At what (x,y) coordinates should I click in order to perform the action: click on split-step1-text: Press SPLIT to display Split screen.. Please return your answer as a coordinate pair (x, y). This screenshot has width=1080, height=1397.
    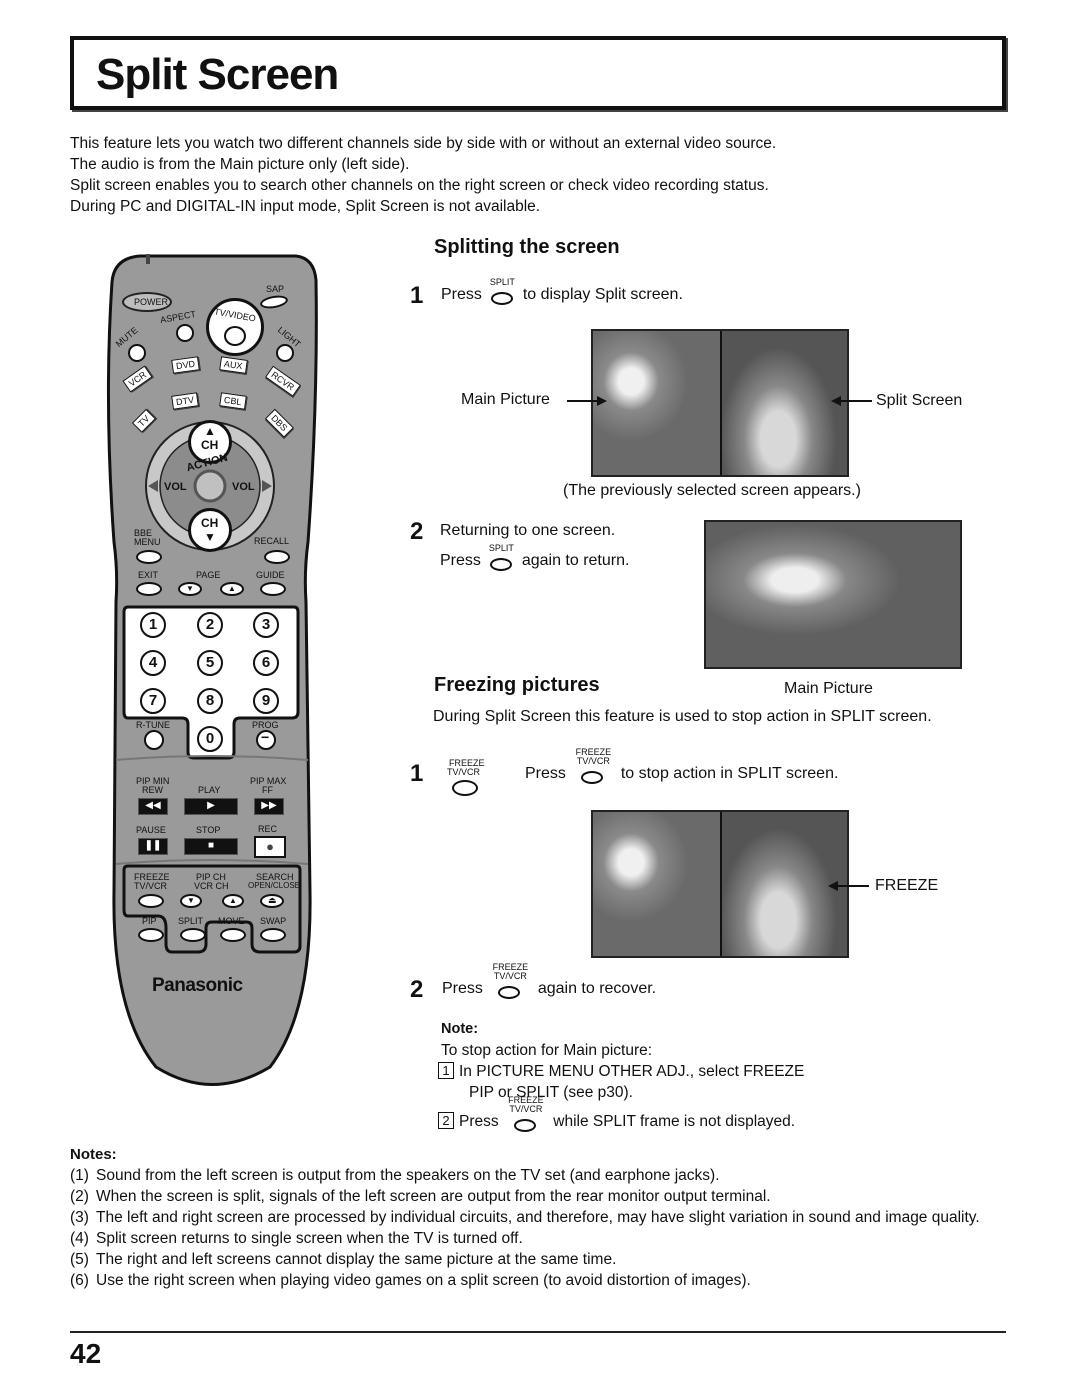
    Looking at the image, I should click on (562, 291).